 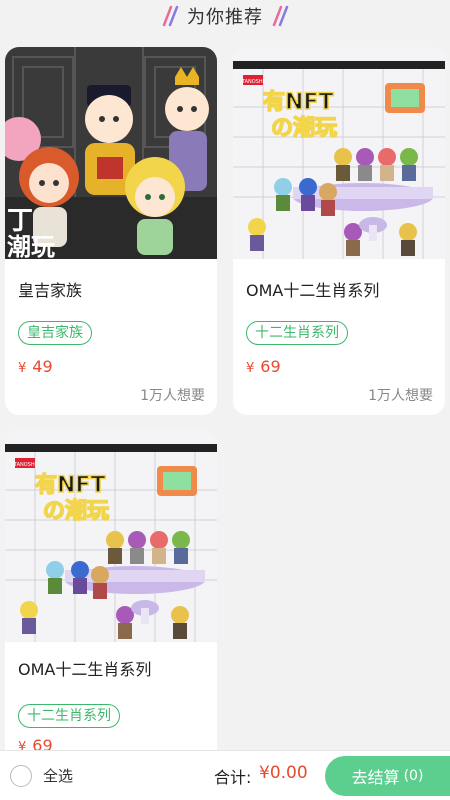 I want to click on checkout-label: 去结算, so click(x=375, y=777).